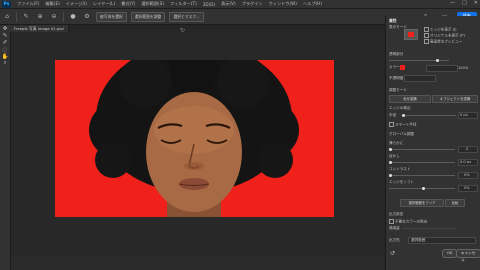 The image size is (480, 270). Describe the element at coordinates (420, 78) in the screenshot. I see `opacity-input` at that location.